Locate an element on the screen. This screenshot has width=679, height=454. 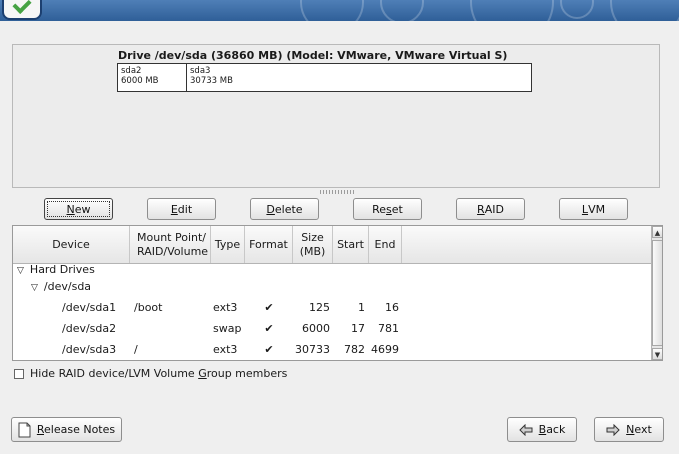
mount-cell: / is located at coordinates (136, 349).